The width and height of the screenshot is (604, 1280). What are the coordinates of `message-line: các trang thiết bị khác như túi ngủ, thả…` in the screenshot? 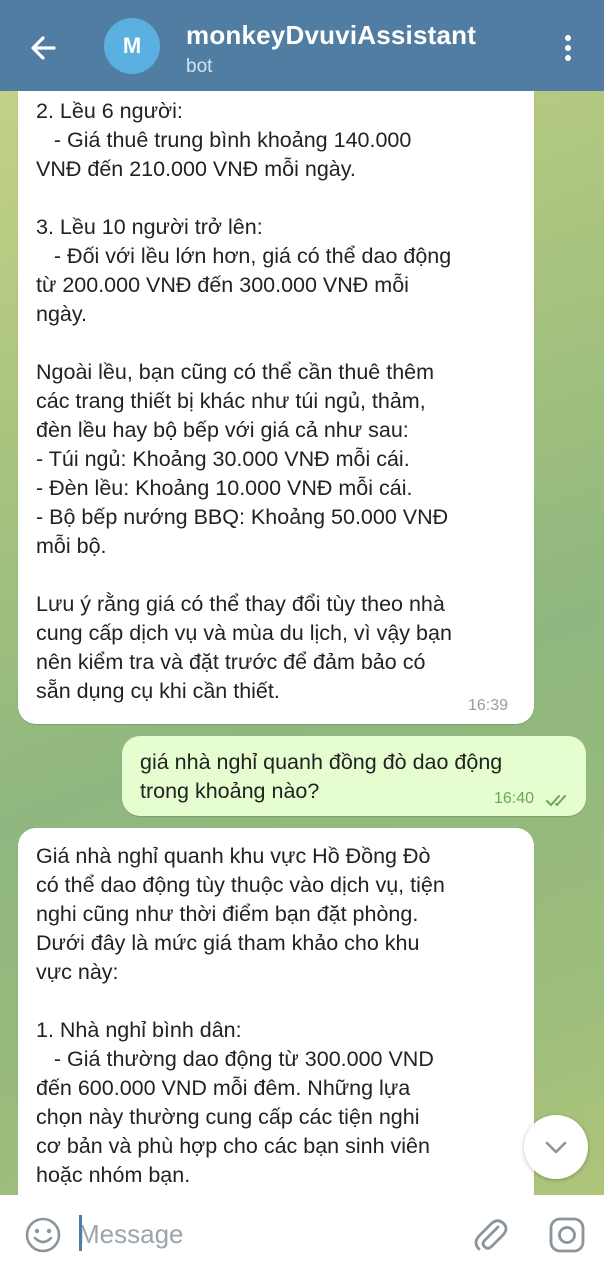 It's located at (231, 401).